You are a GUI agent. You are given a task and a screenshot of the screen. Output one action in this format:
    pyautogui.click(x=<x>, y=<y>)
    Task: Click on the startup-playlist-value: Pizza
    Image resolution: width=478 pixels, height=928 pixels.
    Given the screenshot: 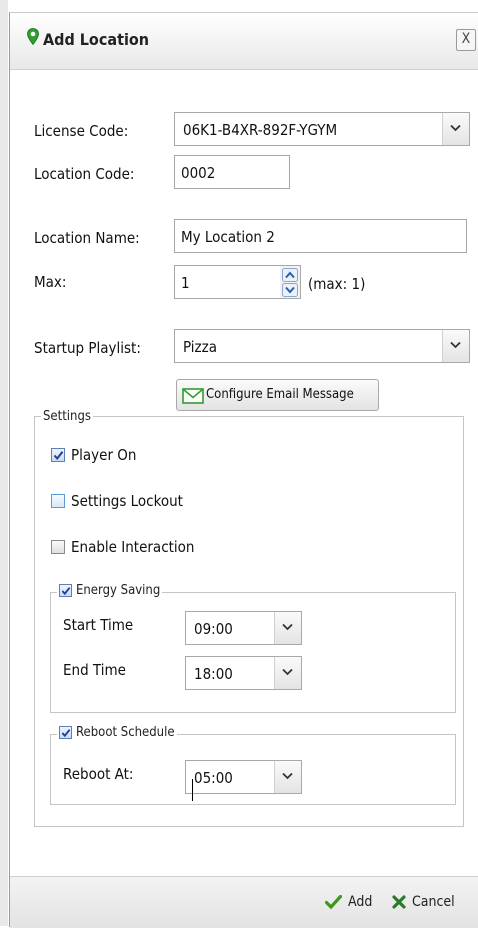 What is the action you would take?
    pyautogui.click(x=200, y=347)
    